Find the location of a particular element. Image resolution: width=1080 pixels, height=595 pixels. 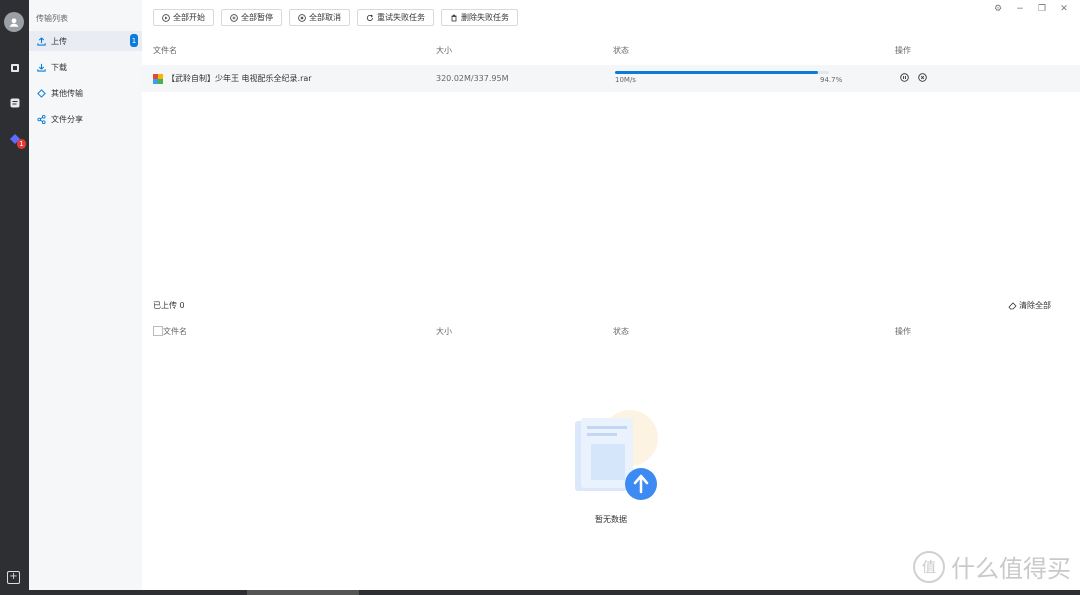

close-circle-icon is located at coordinates (302, 17).